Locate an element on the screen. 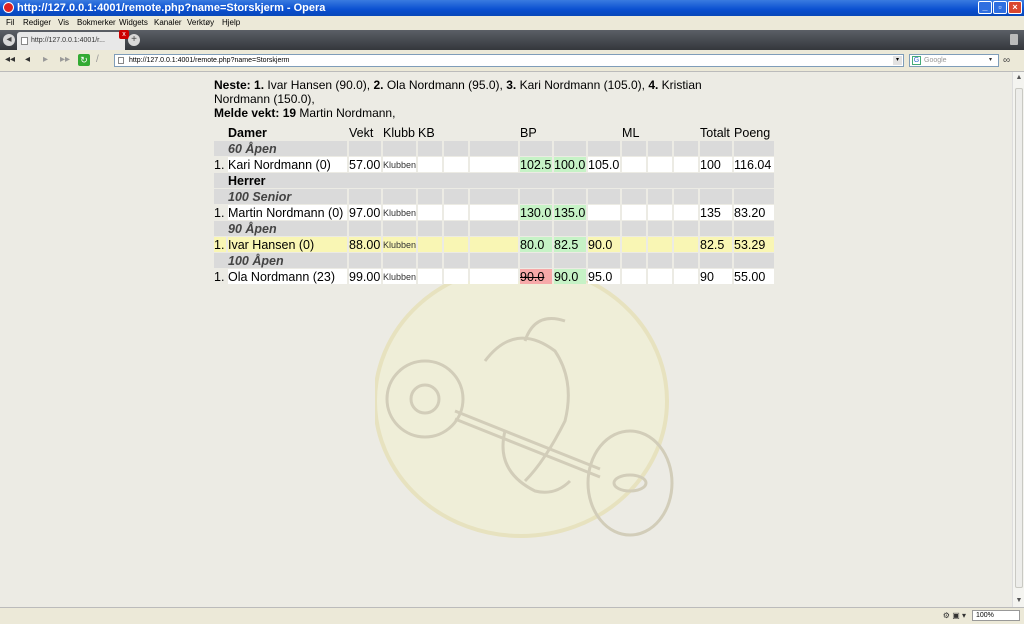  back-icon: ◂ is located at coordinates (27, 60).